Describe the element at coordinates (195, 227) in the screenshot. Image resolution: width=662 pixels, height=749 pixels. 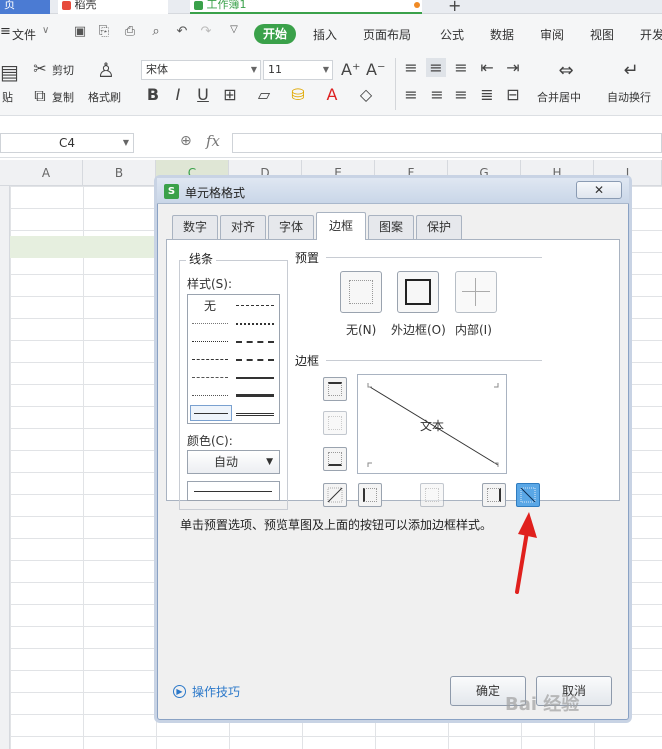
I see `tab-number: 数字` at that location.